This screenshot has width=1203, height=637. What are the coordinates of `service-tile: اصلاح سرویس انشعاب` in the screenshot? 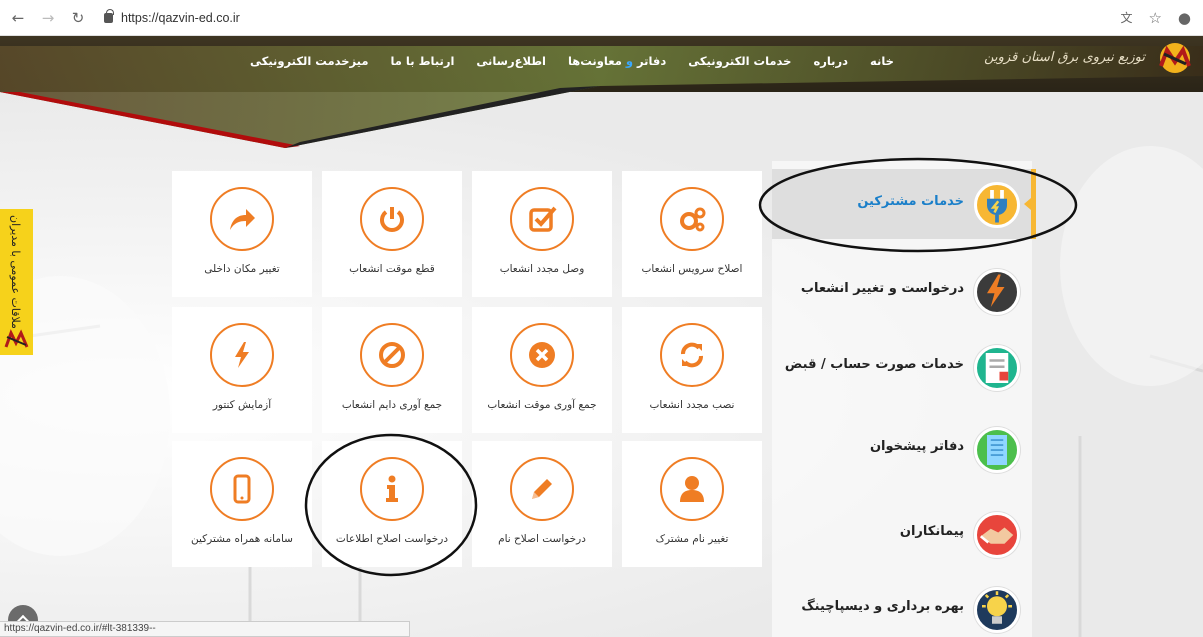 It's located at (692, 234).